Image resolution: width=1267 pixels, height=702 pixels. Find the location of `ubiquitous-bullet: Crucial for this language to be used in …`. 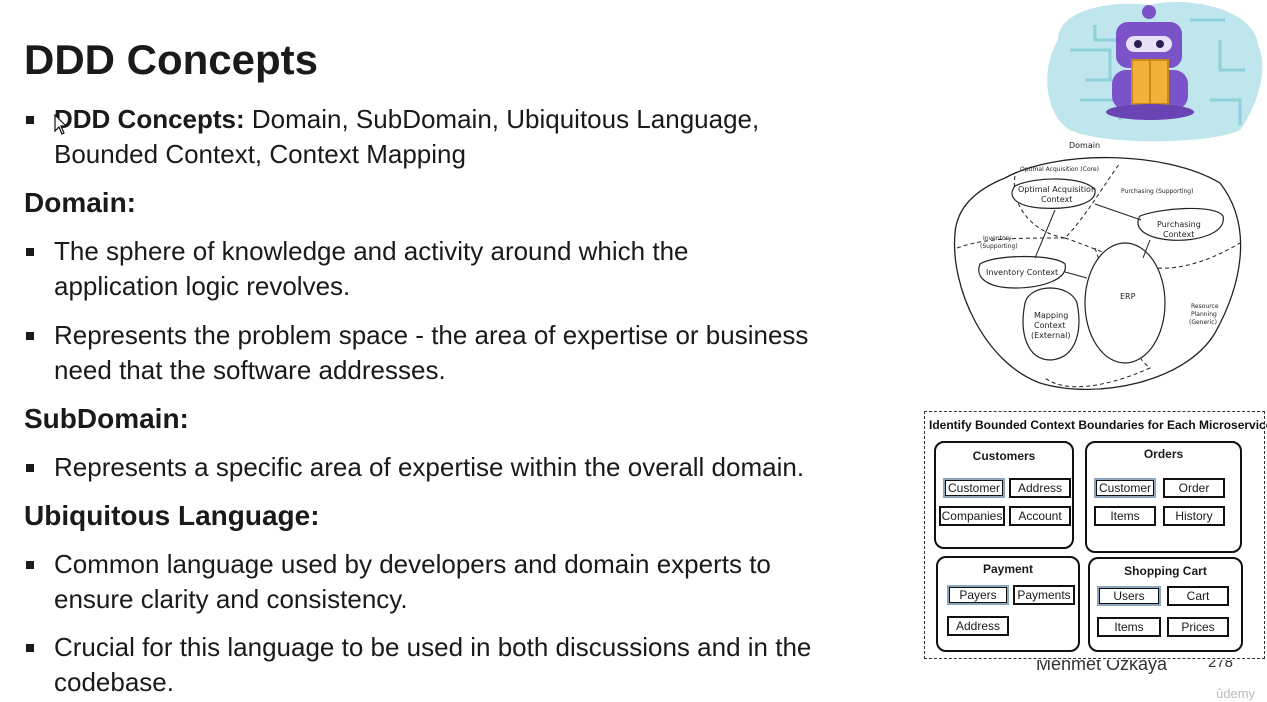

ubiquitous-bullet: Crucial for this language to be used in … is located at coordinates (469, 665).